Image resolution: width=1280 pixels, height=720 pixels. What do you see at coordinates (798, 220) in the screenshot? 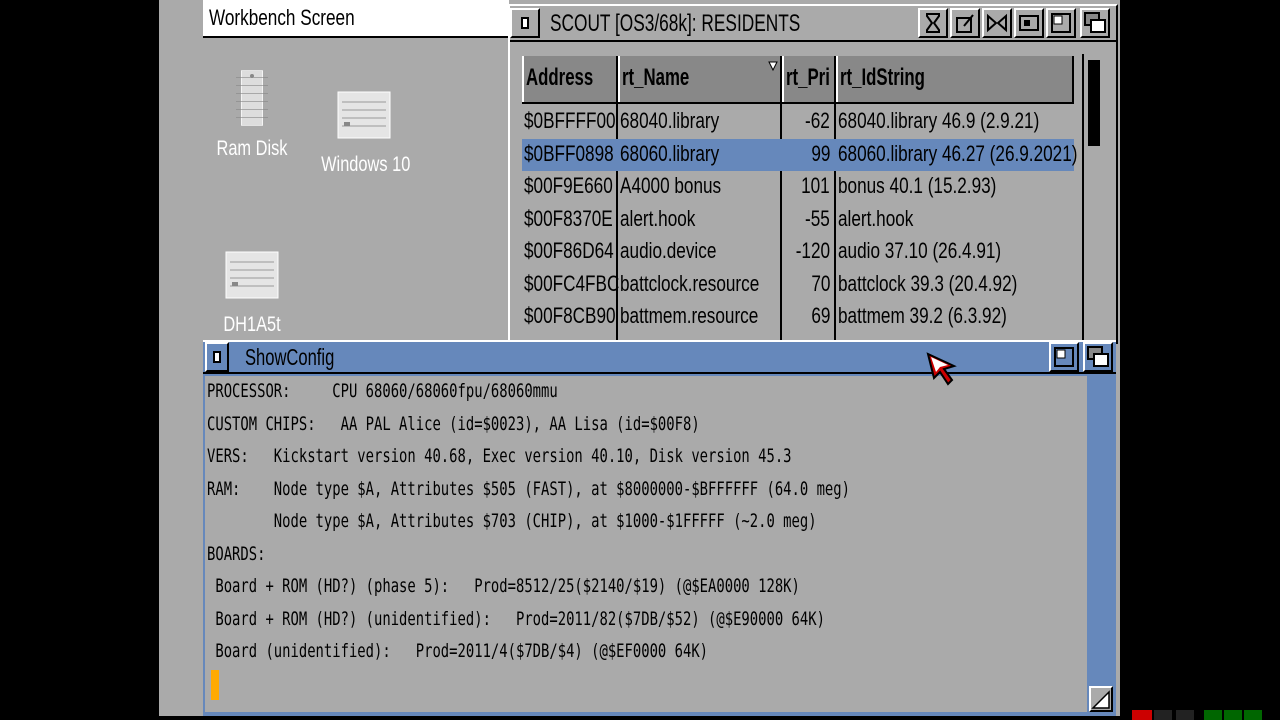
I see `table-row: $00F8370E alert.hook -55 alert.hook` at bounding box center [798, 220].